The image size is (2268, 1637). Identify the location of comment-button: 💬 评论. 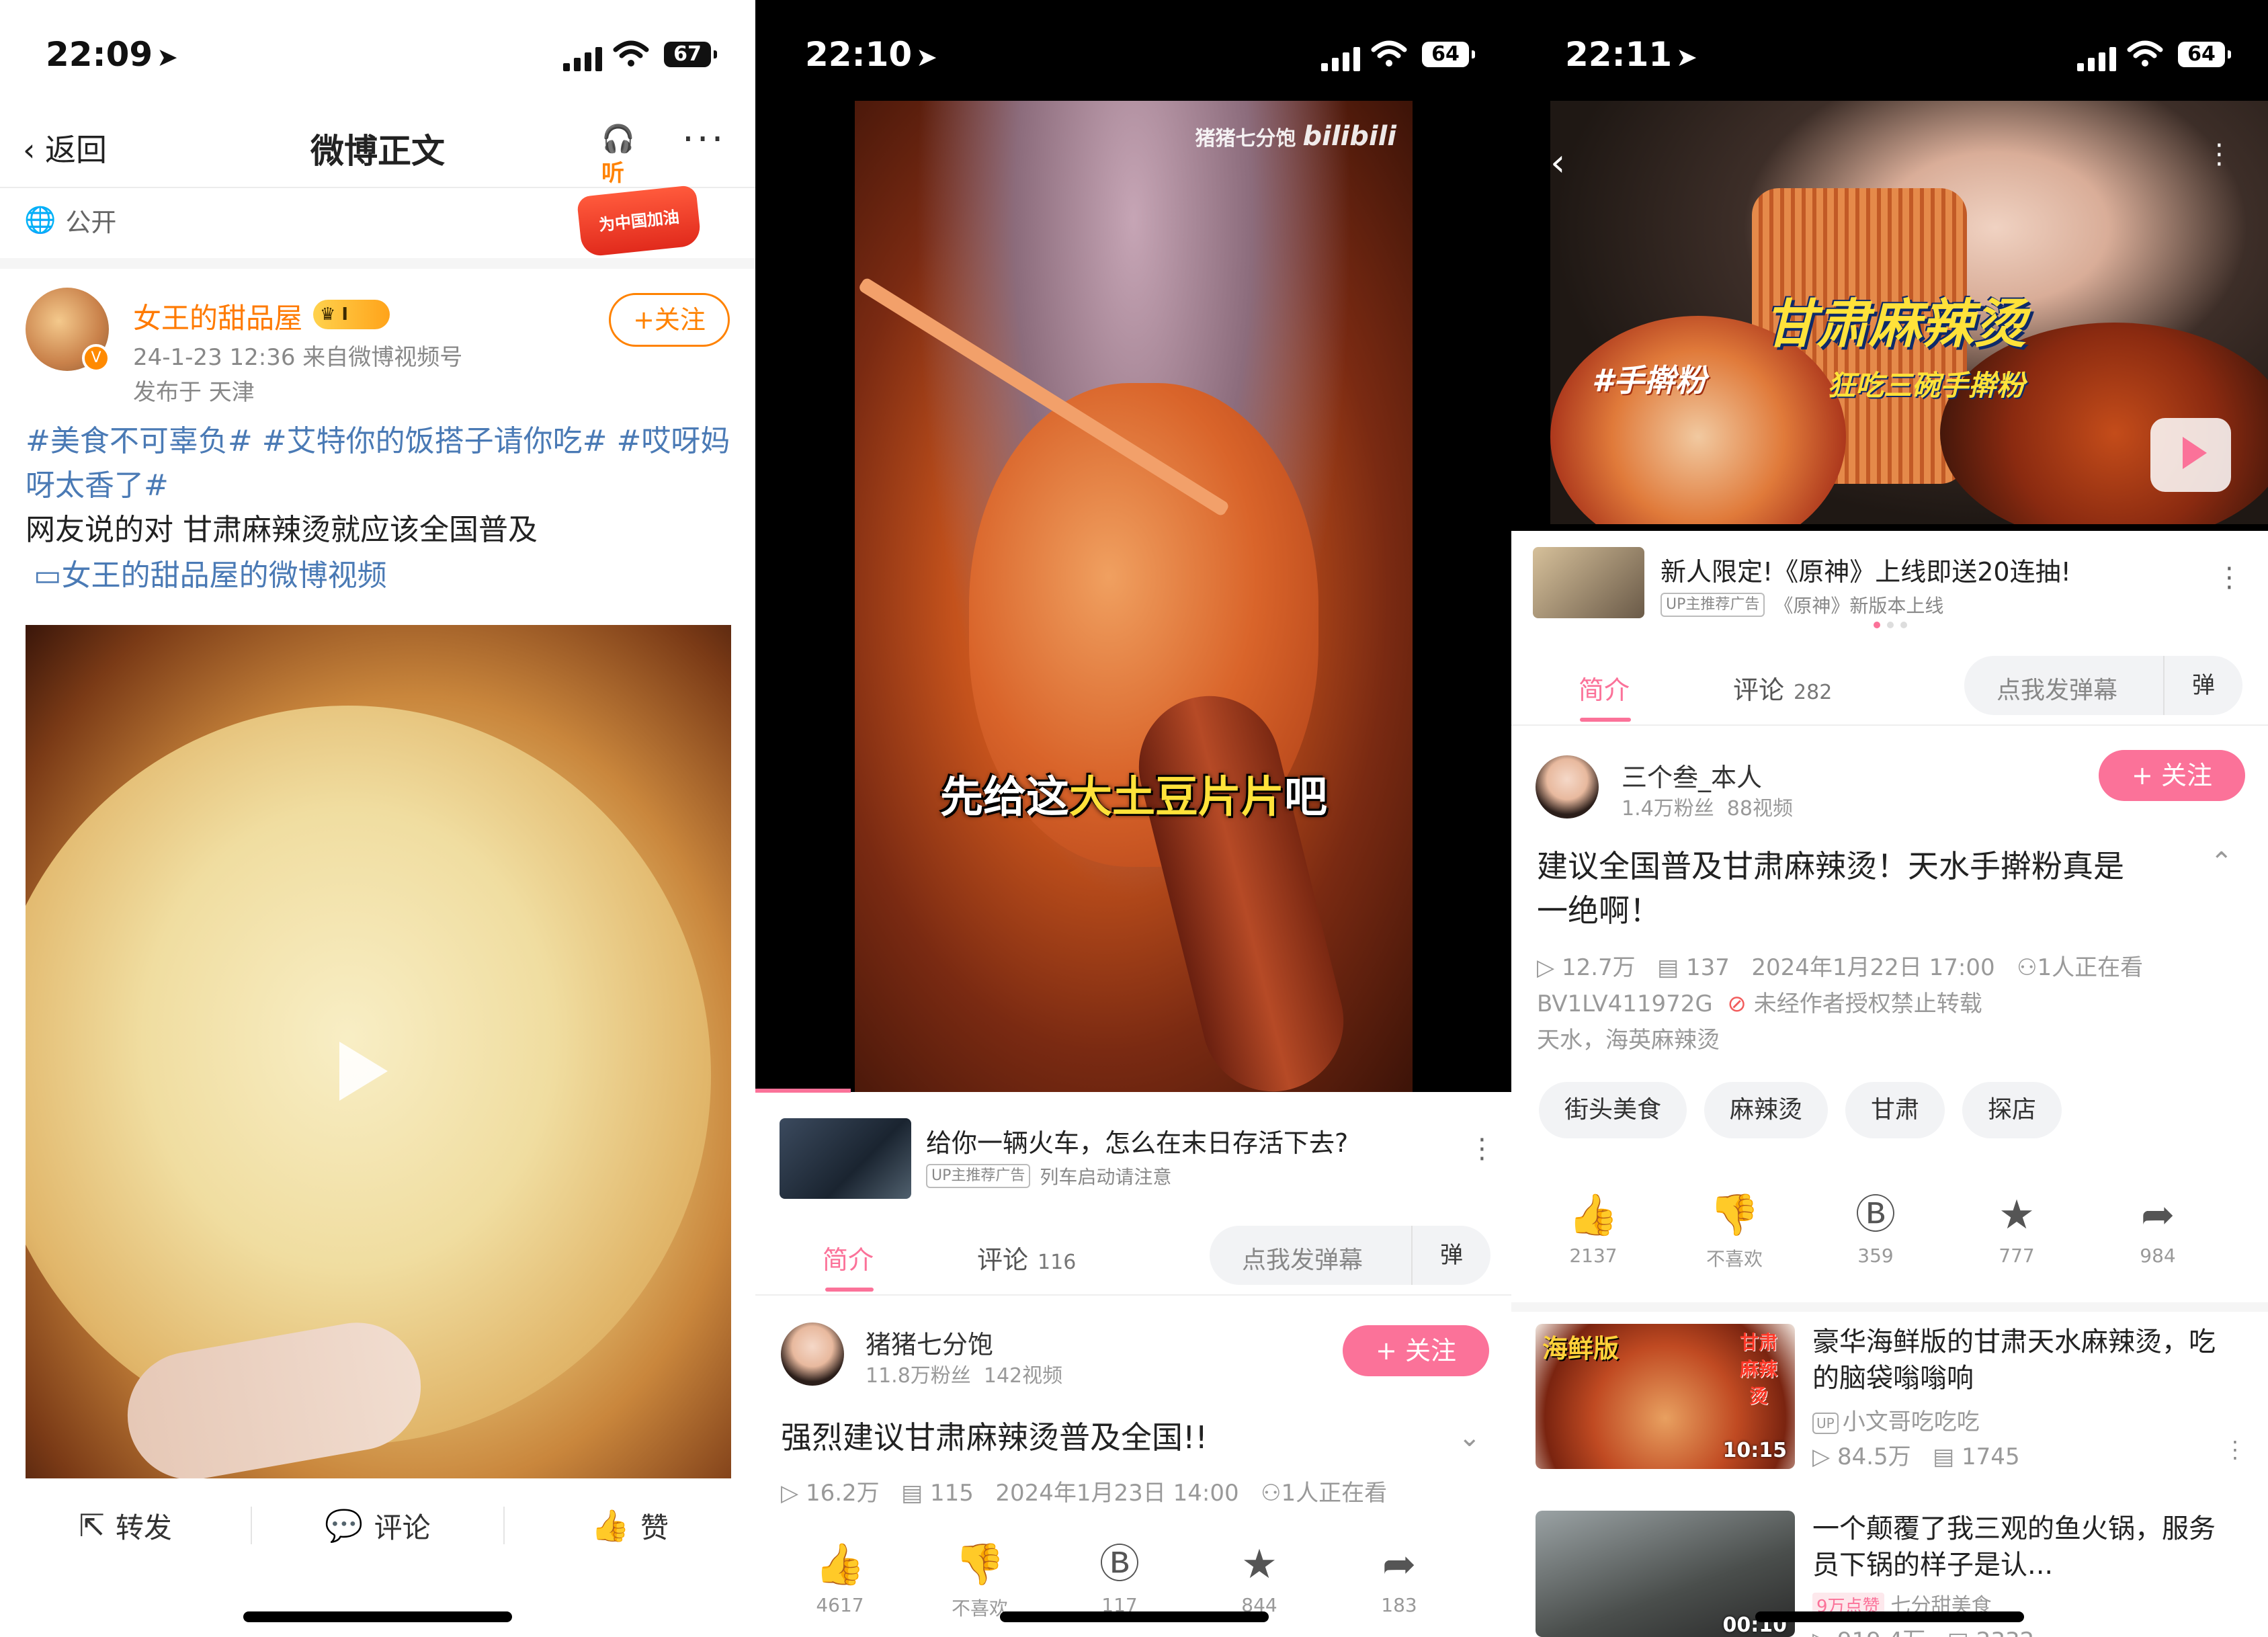
(378, 1525).